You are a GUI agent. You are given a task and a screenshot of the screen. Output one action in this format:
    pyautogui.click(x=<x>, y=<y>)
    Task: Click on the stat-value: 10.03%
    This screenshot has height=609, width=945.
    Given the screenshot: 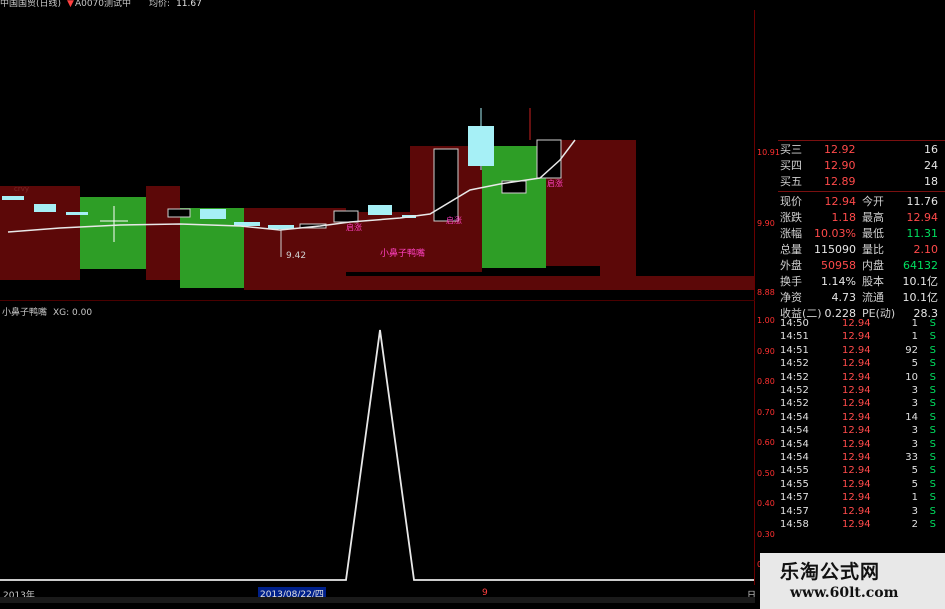 What is the action you would take?
    pyautogui.click(x=835, y=233)
    